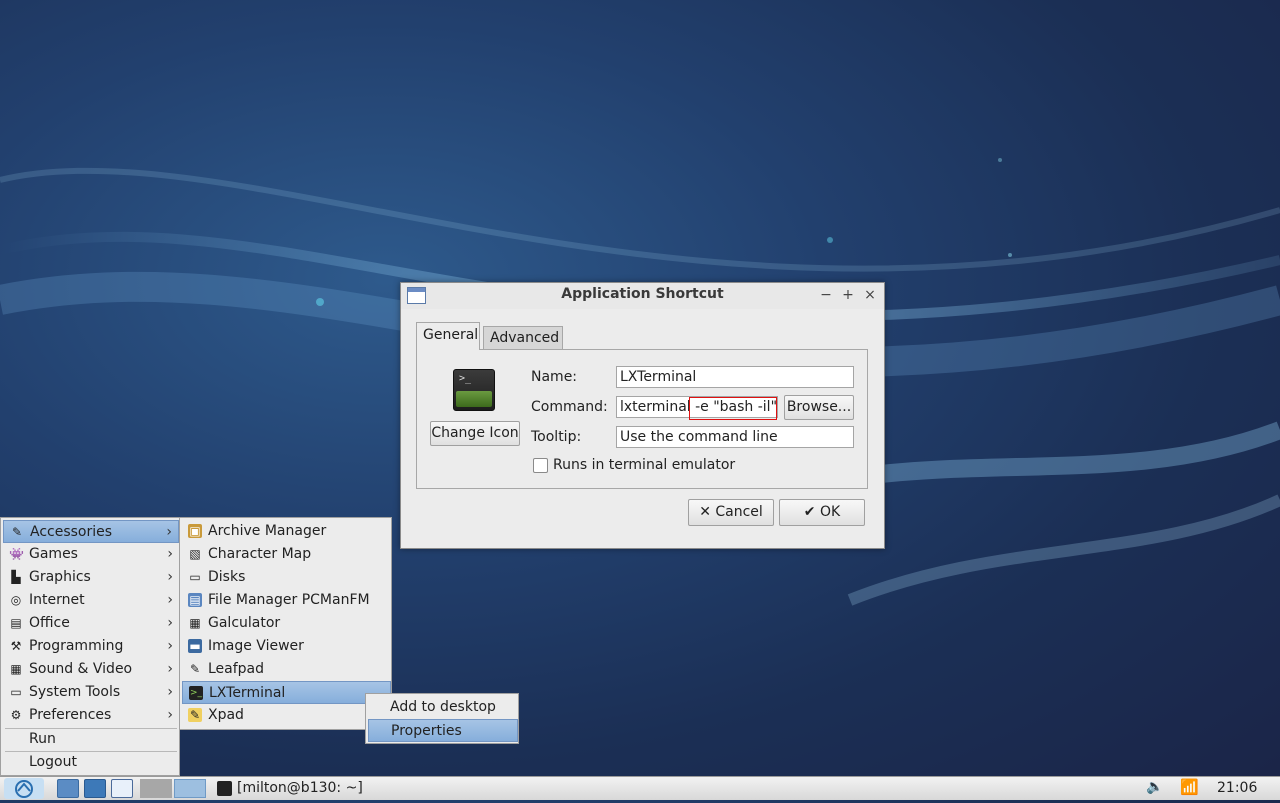 This screenshot has height=803, width=1280. What do you see at coordinates (372, 789) in the screenshot?
I see `task-lxterminal: [milton@b130: ~]` at bounding box center [372, 789].